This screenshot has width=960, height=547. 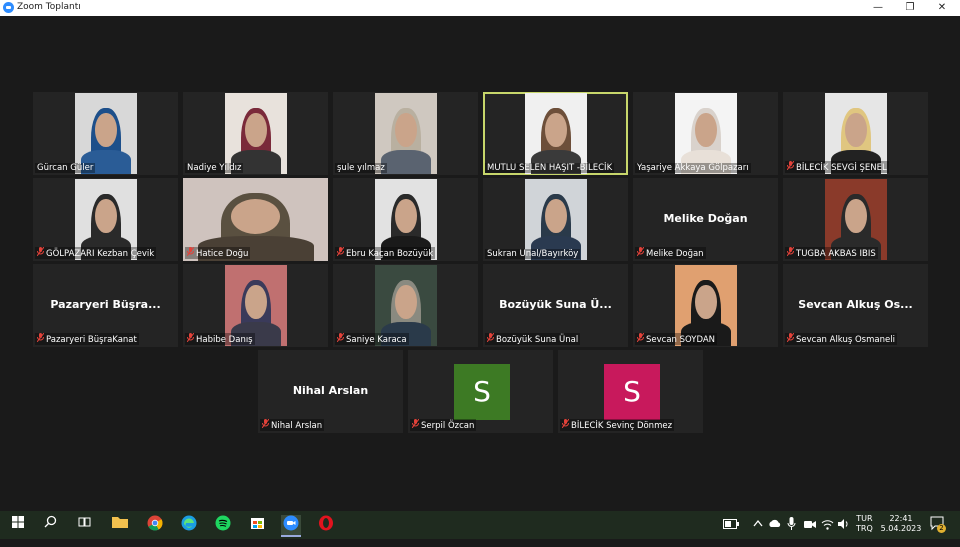 What do you see at coordinates (864, 528) in the screenshot?
I see `language-indicator: TUR TRQ` at bounding box center [864, 528].